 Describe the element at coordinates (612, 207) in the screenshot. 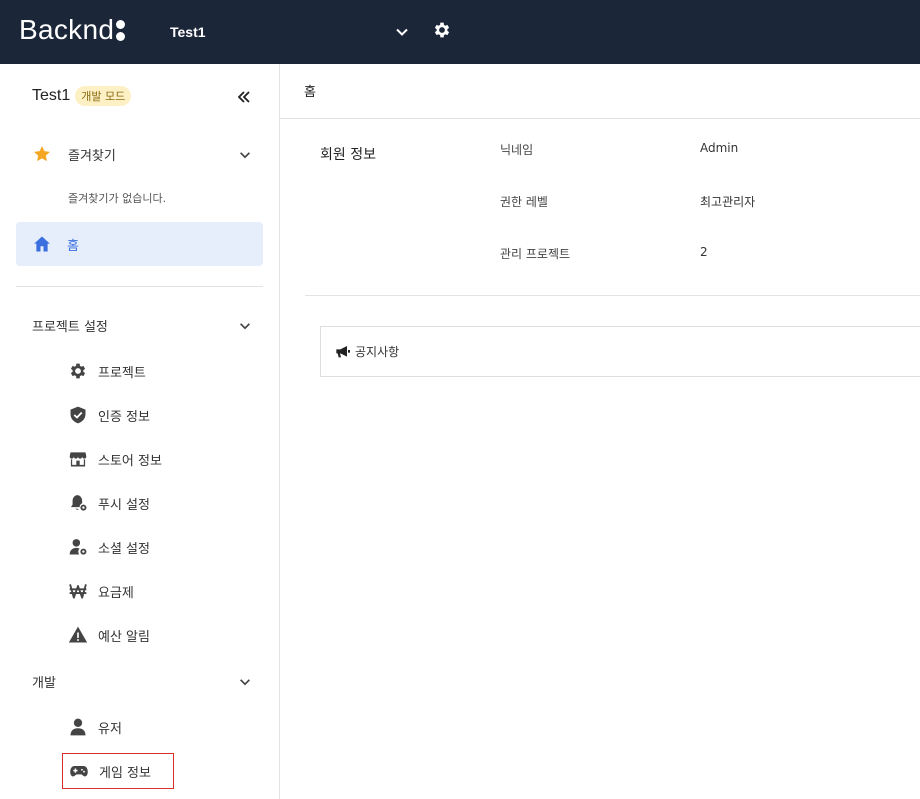

I see `member-info-section: 회원 정보 닉네임 Admin 권한 레벨 최고관리자 관리 프로젝트 2` at that location.